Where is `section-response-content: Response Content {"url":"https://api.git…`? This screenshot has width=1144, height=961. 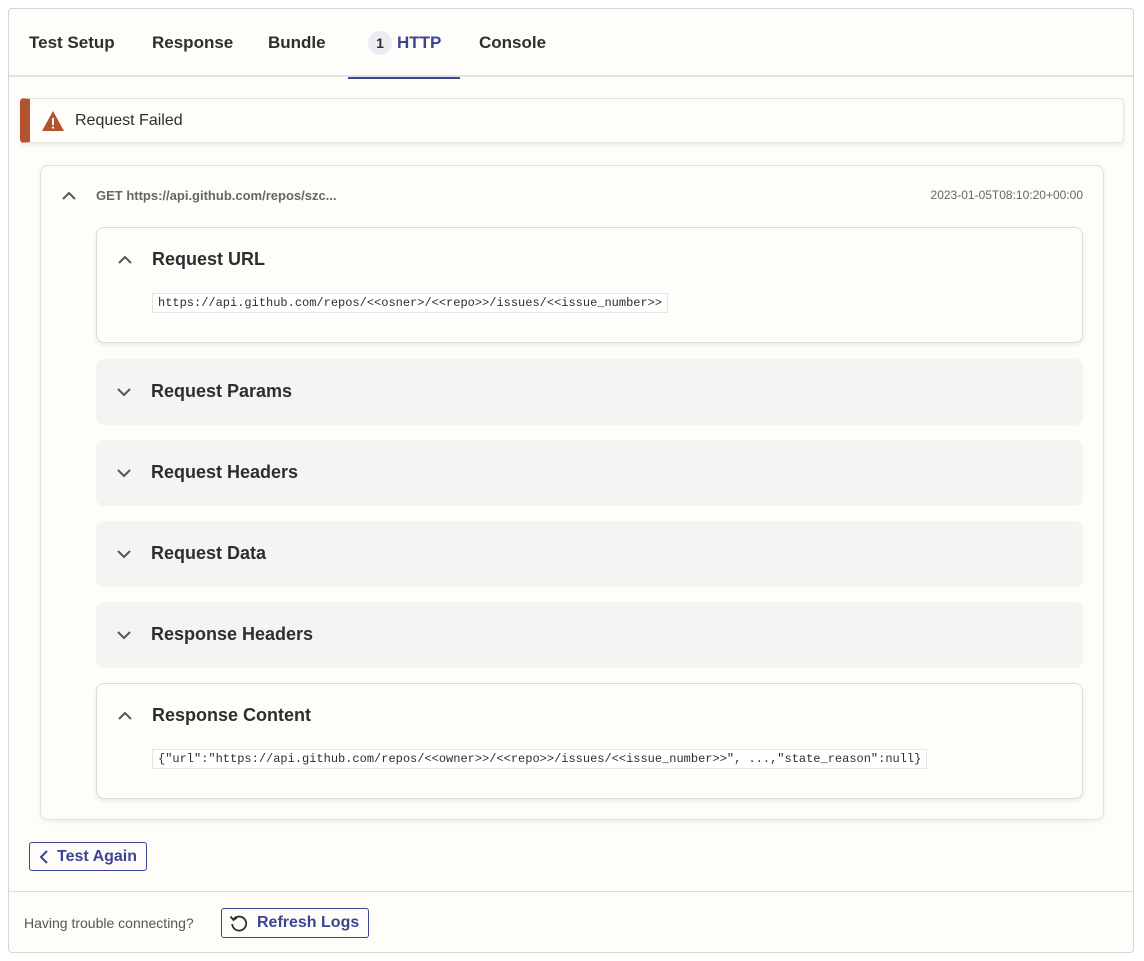 section-response-content: Response Content {"url":"https://api.git… is located at coordinates (589, 741).